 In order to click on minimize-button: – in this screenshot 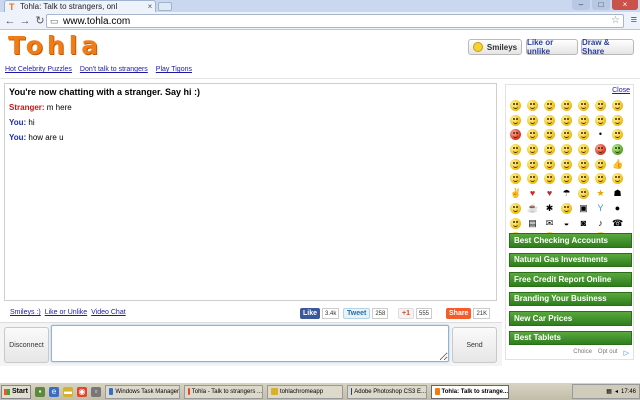, I will do `click(581, 5)`.